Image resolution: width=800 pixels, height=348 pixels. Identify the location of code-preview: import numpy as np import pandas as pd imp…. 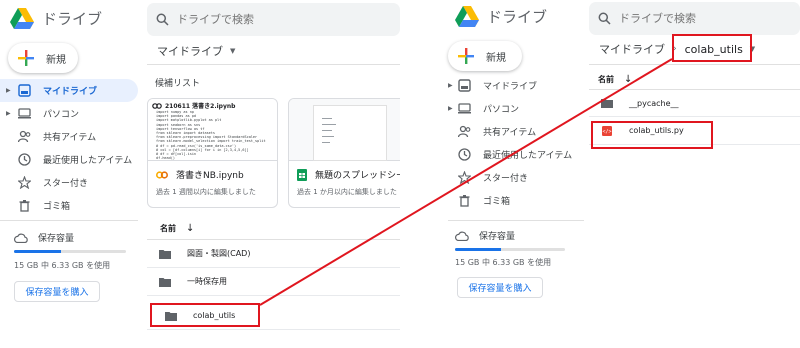
(211, 135).